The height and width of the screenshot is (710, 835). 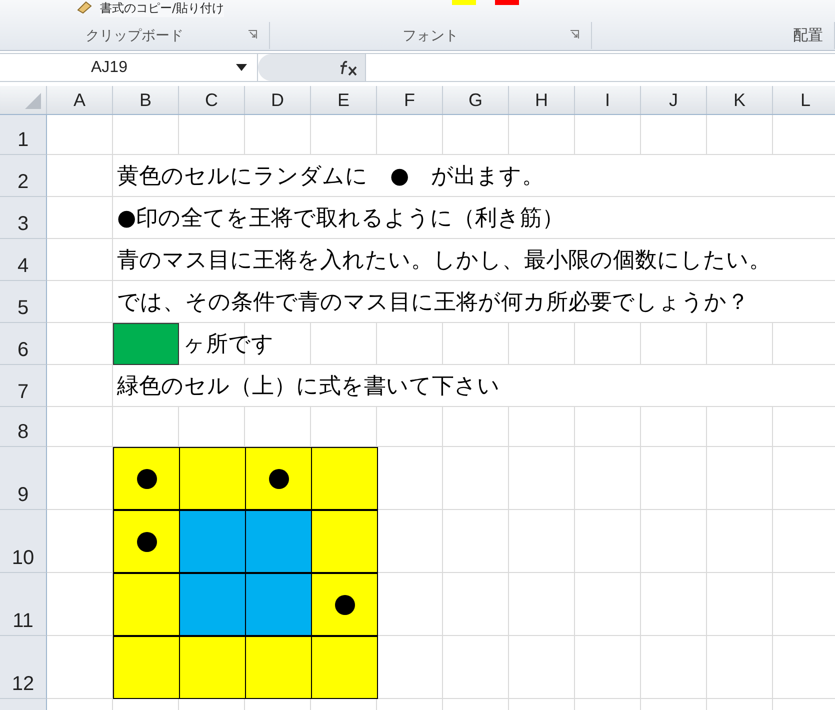 I want to click on column-header: H, so click(x=542, y=100).